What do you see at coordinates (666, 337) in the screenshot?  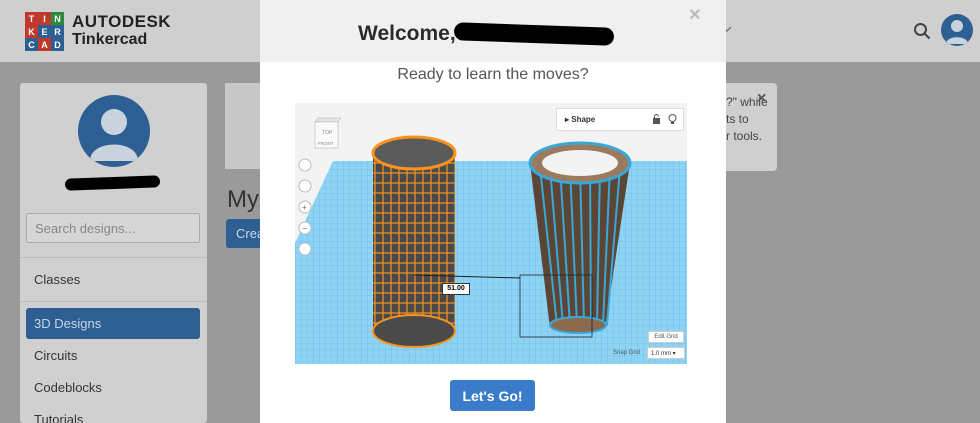 I see `edit-grid-button: Edit Grid` at bounding box center [666, 337].